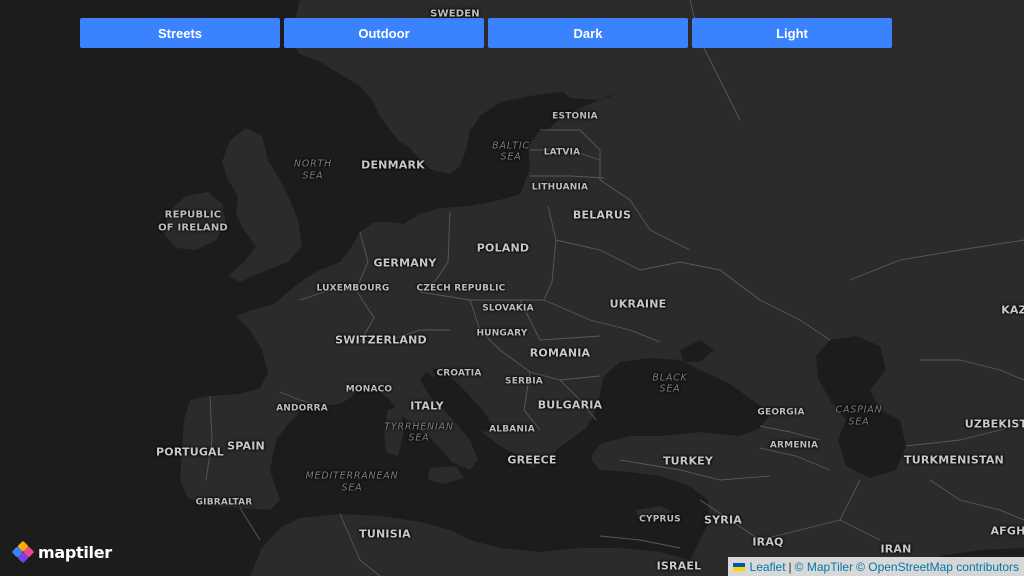 Image resolution: width=1024 pixels, height=576 pixels. What do you see at coordinates (824, 567) in the screenshot?
I see `maptiler-attribution-link: © MapTiler` at bounding box center [824, 567].